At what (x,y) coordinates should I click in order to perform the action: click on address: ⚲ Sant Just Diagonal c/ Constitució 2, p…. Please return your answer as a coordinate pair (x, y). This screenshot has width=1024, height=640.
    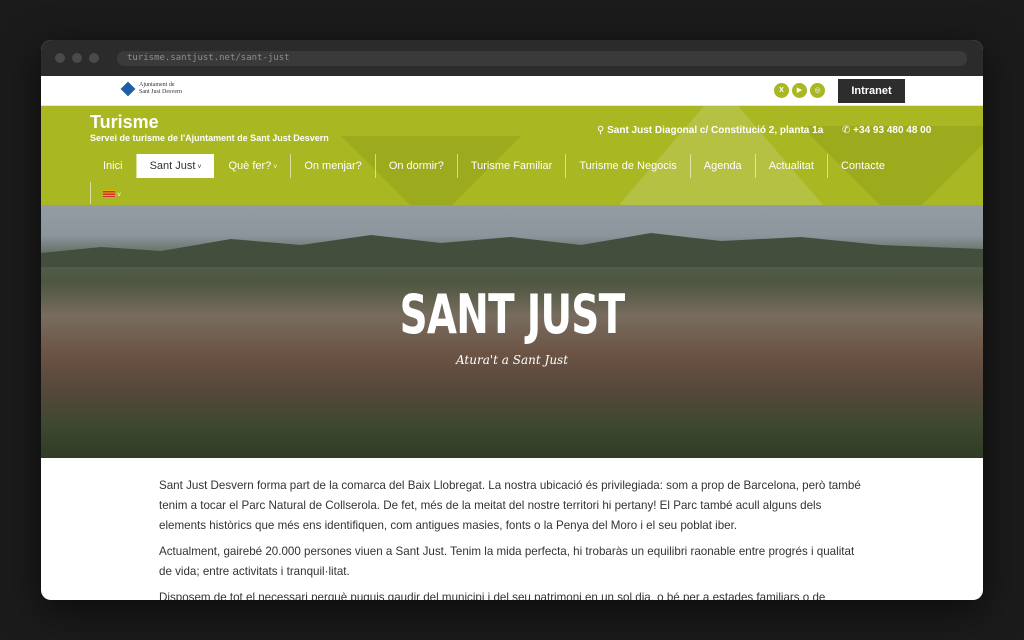
    Looking at the image, I should click on (710, 130).